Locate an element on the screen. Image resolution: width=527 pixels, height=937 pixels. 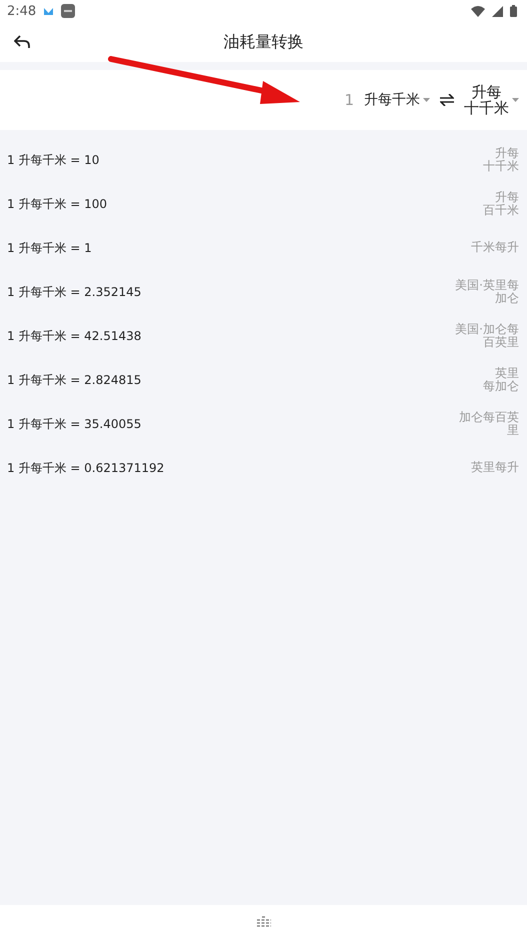
back-icon is located at coordinates (22, 42).